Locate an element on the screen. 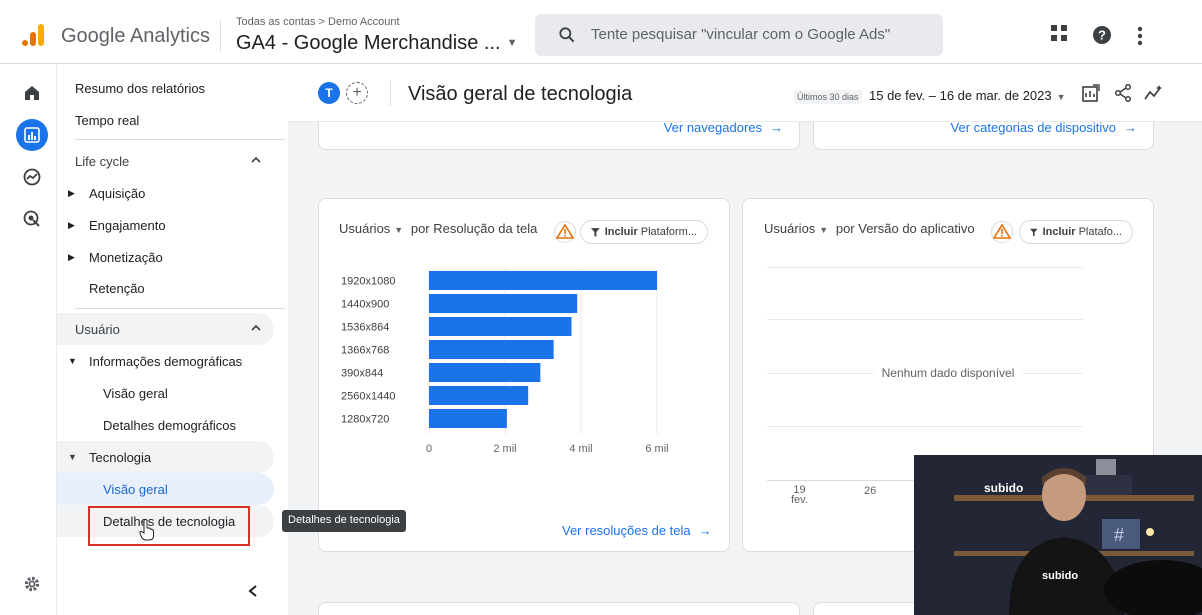  card-header: Usuários ▼ por Resolução da tela is located at coordinates (438, 228).